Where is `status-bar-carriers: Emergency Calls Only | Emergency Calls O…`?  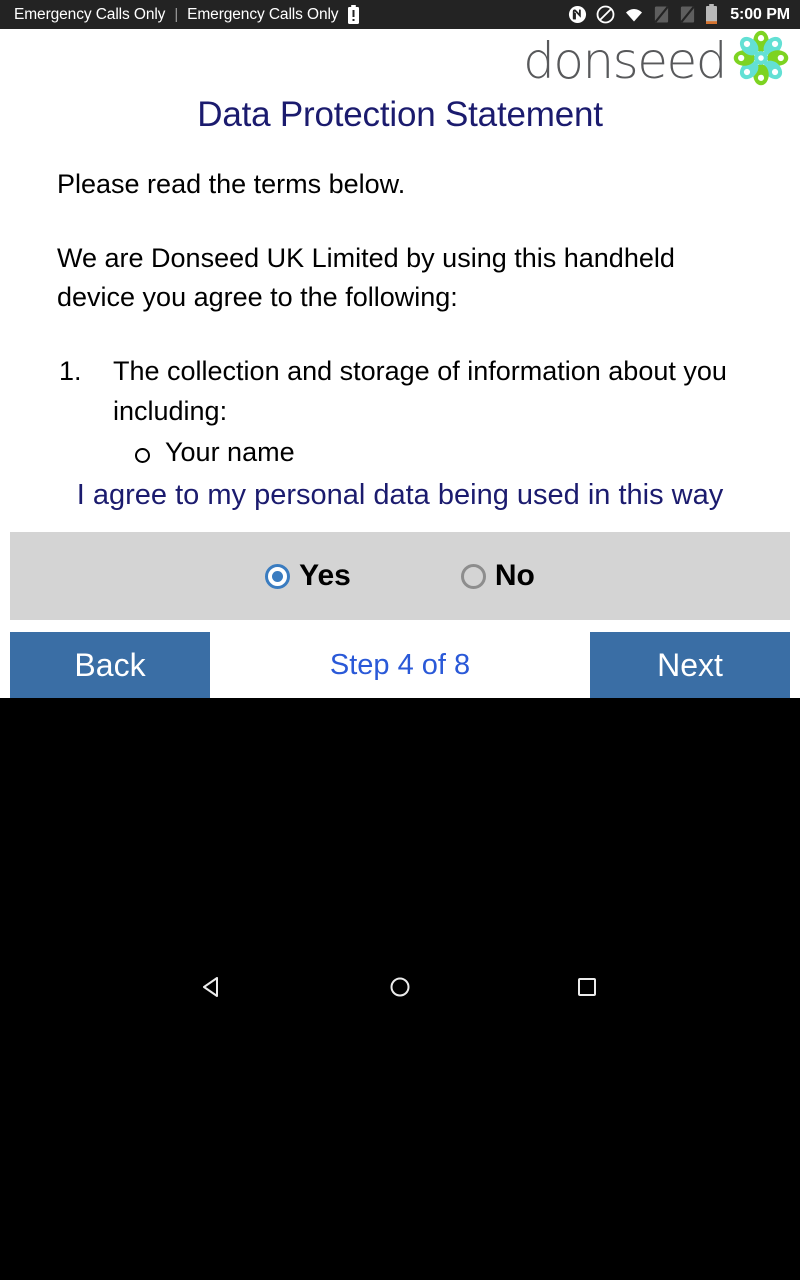 status-bar-carriers: Emergency Calls Only | Emergency Calls O… is located at coordinates (187, 14).